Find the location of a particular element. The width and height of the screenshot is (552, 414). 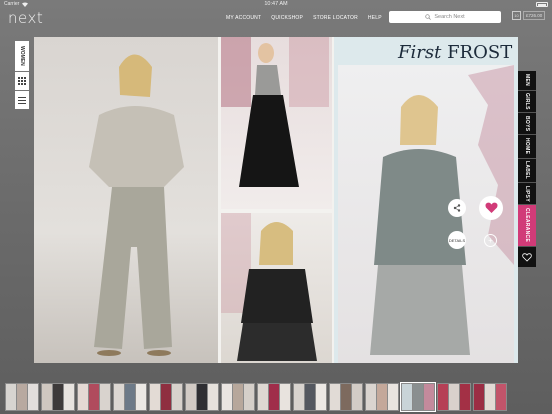

grid-view-button is located at coordinates (22, 81).